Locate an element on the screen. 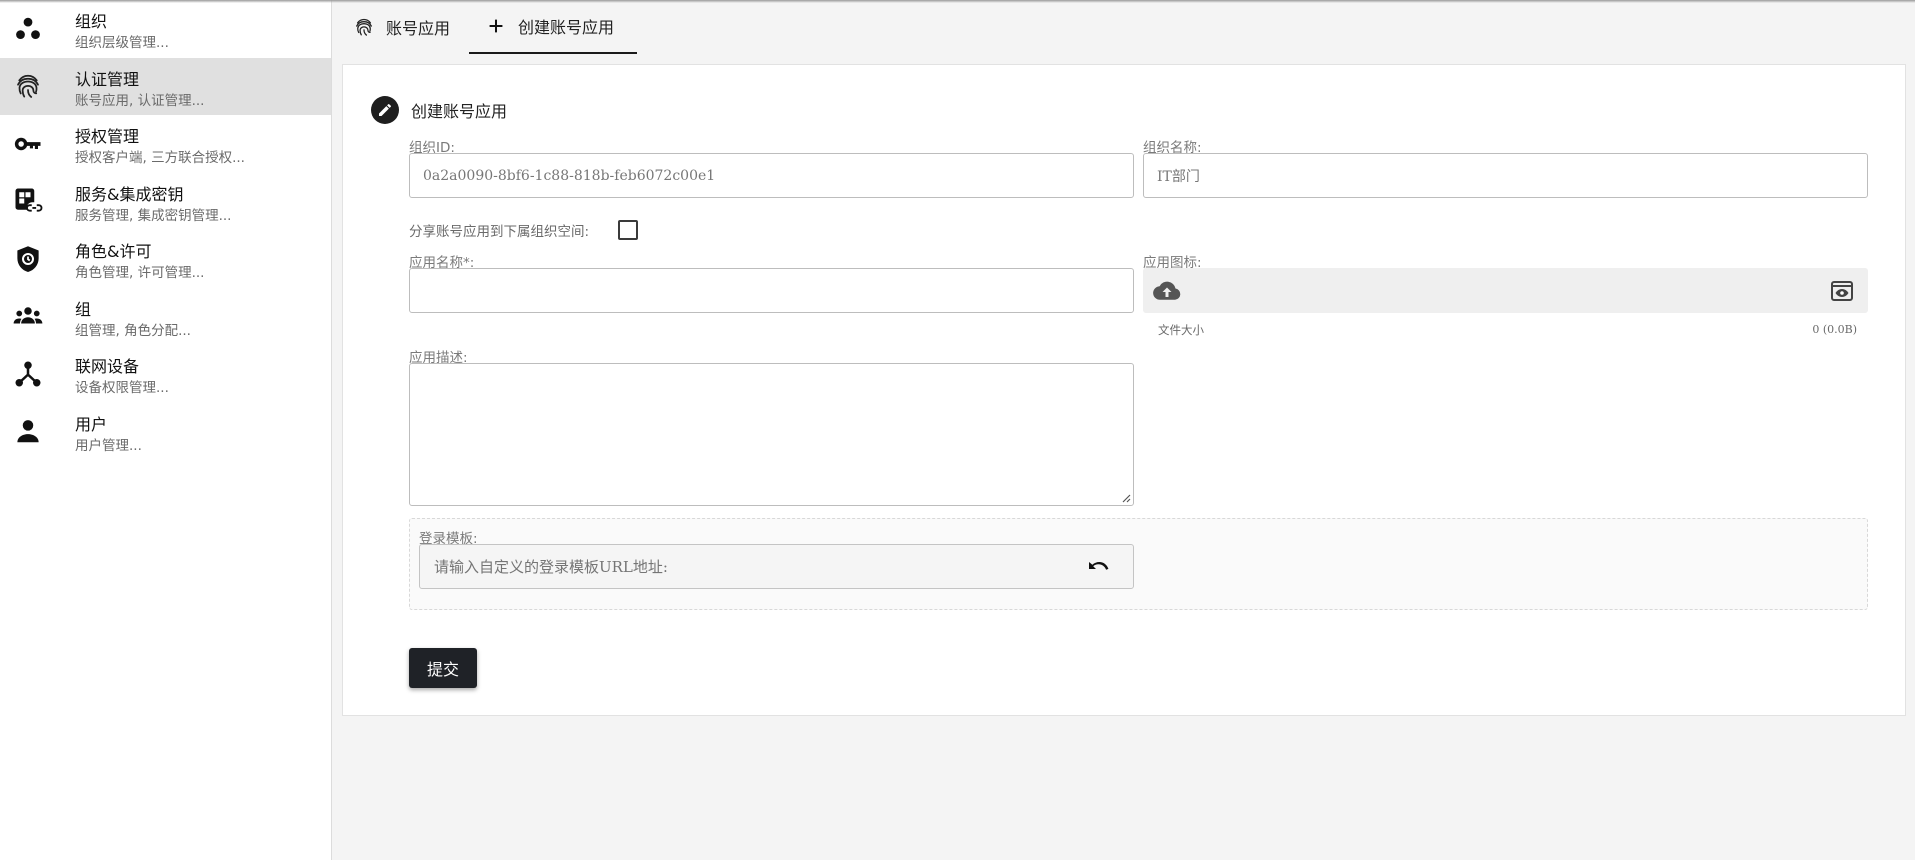  org-id-field is located at coordinates (771, 175).